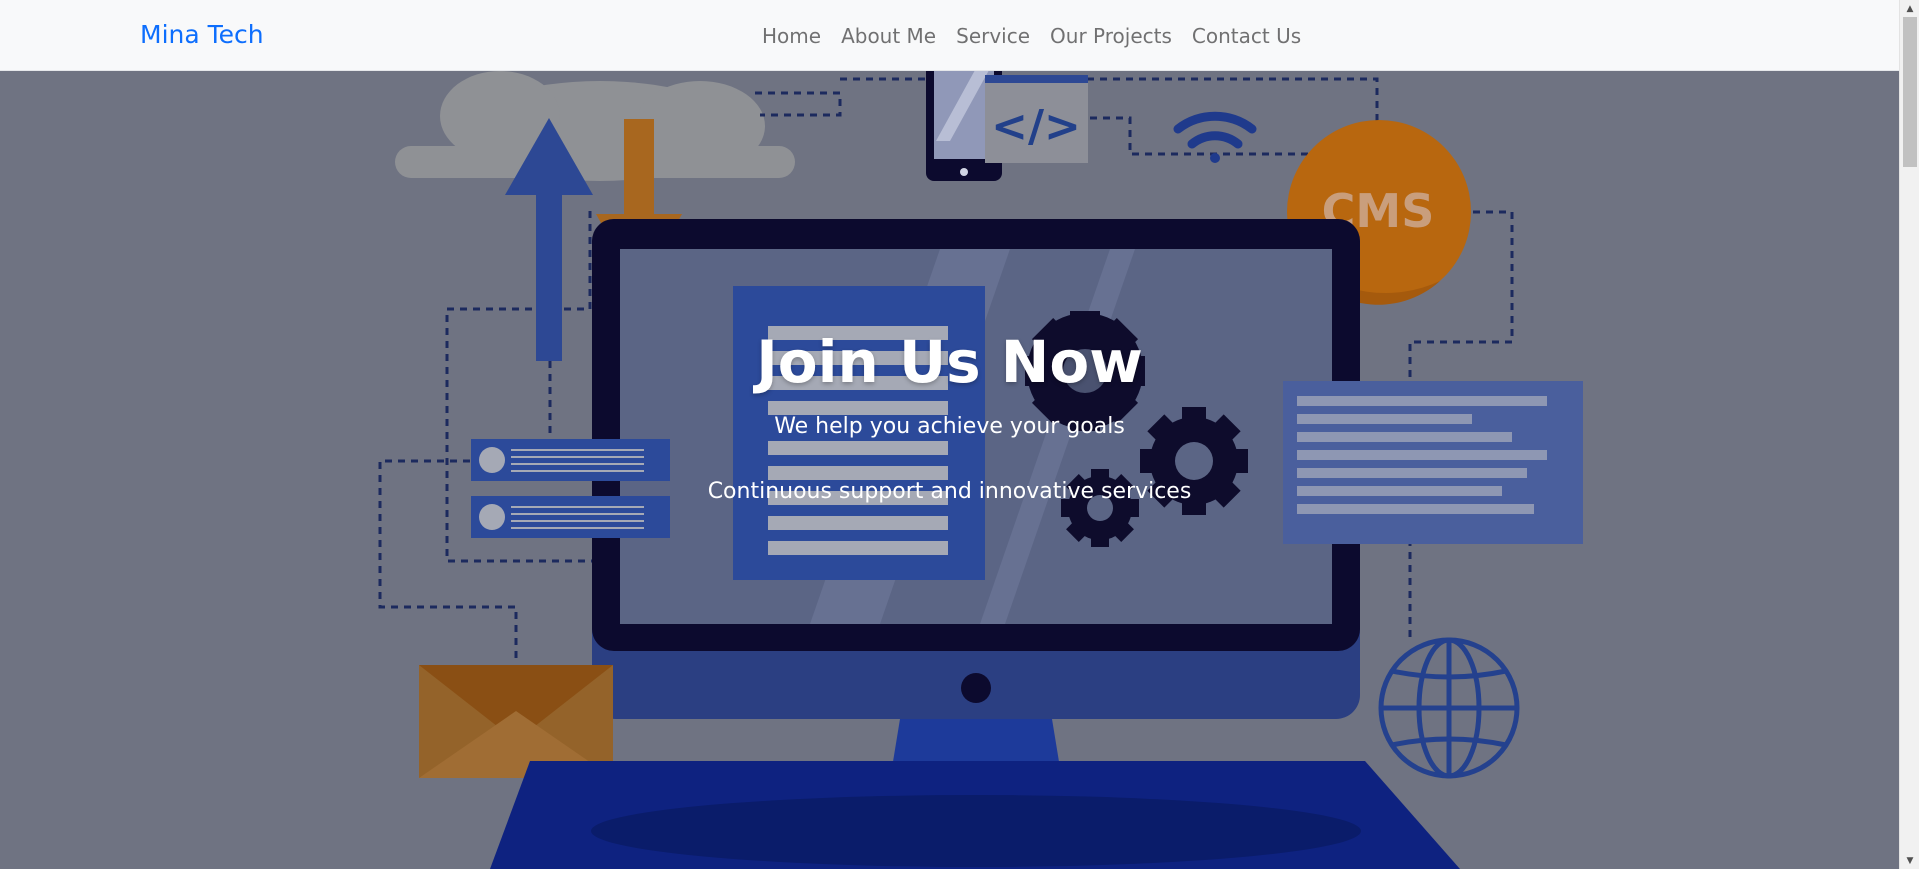  Describe the element at coordinates (1909, 860) in the screenshot. I see `scroll-down-arrow-icon: ▼` at that location.